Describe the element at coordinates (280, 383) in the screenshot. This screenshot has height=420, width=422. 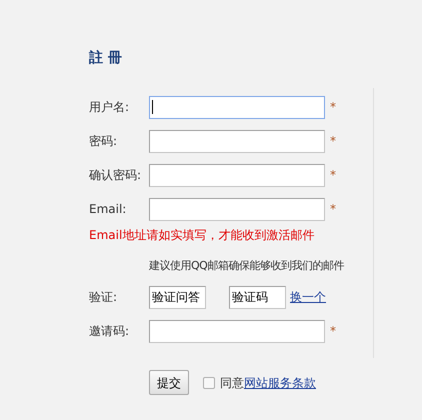
I see `terms-link: 网站服务条款` at that location.